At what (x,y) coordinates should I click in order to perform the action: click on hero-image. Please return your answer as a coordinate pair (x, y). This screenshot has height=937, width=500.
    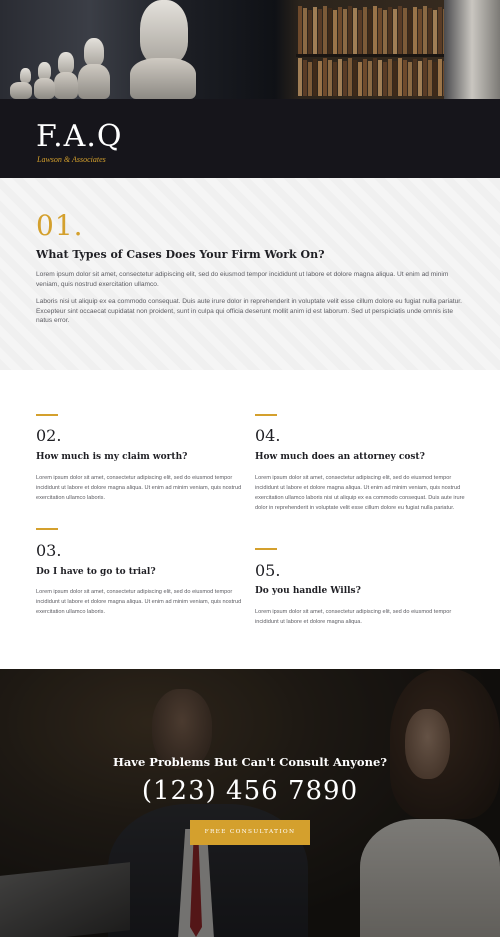
    Looking at the image, I should click on (250, 49).